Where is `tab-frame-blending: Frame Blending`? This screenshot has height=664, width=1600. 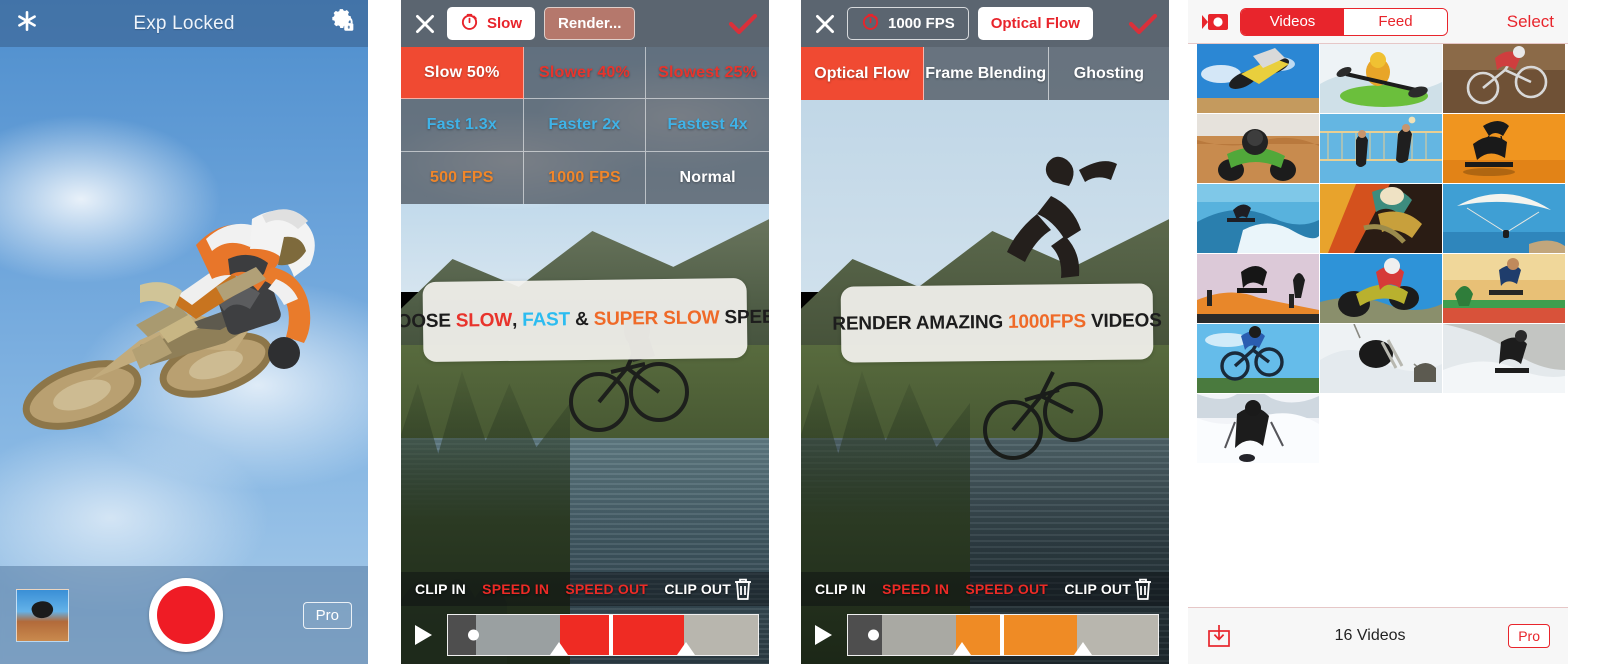
tab-frame-blending: Frame Blending is located at coordinates (986, 73).